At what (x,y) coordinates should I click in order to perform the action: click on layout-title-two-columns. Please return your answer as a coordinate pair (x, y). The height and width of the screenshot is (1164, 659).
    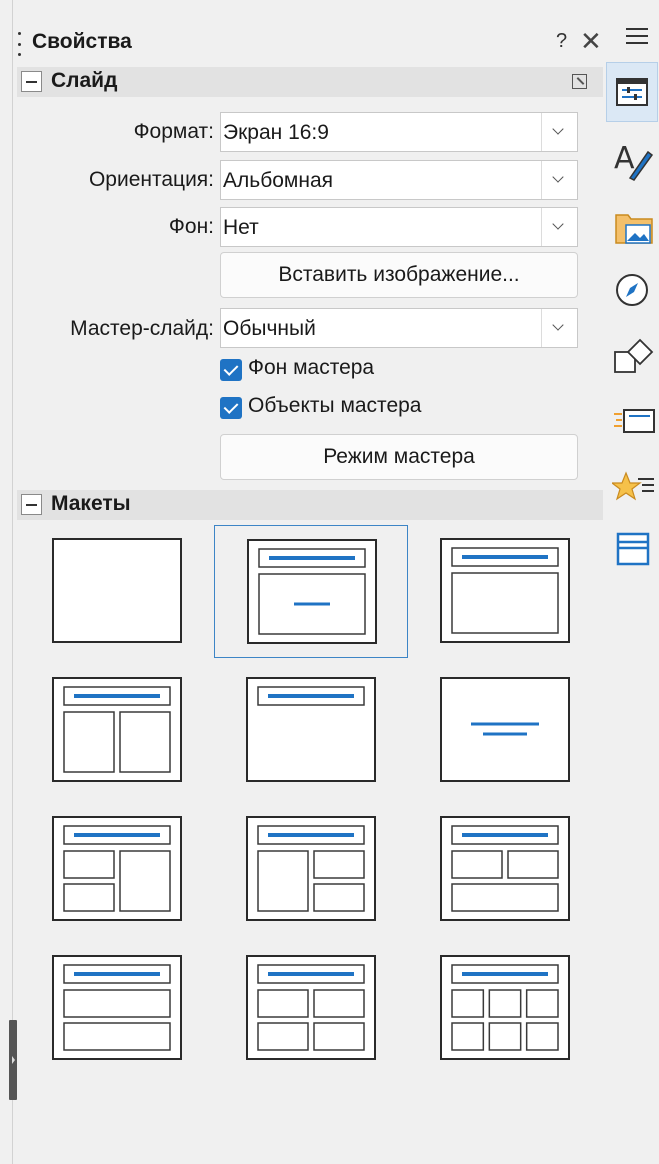
    Looking at the image, I should click on (117, 730).